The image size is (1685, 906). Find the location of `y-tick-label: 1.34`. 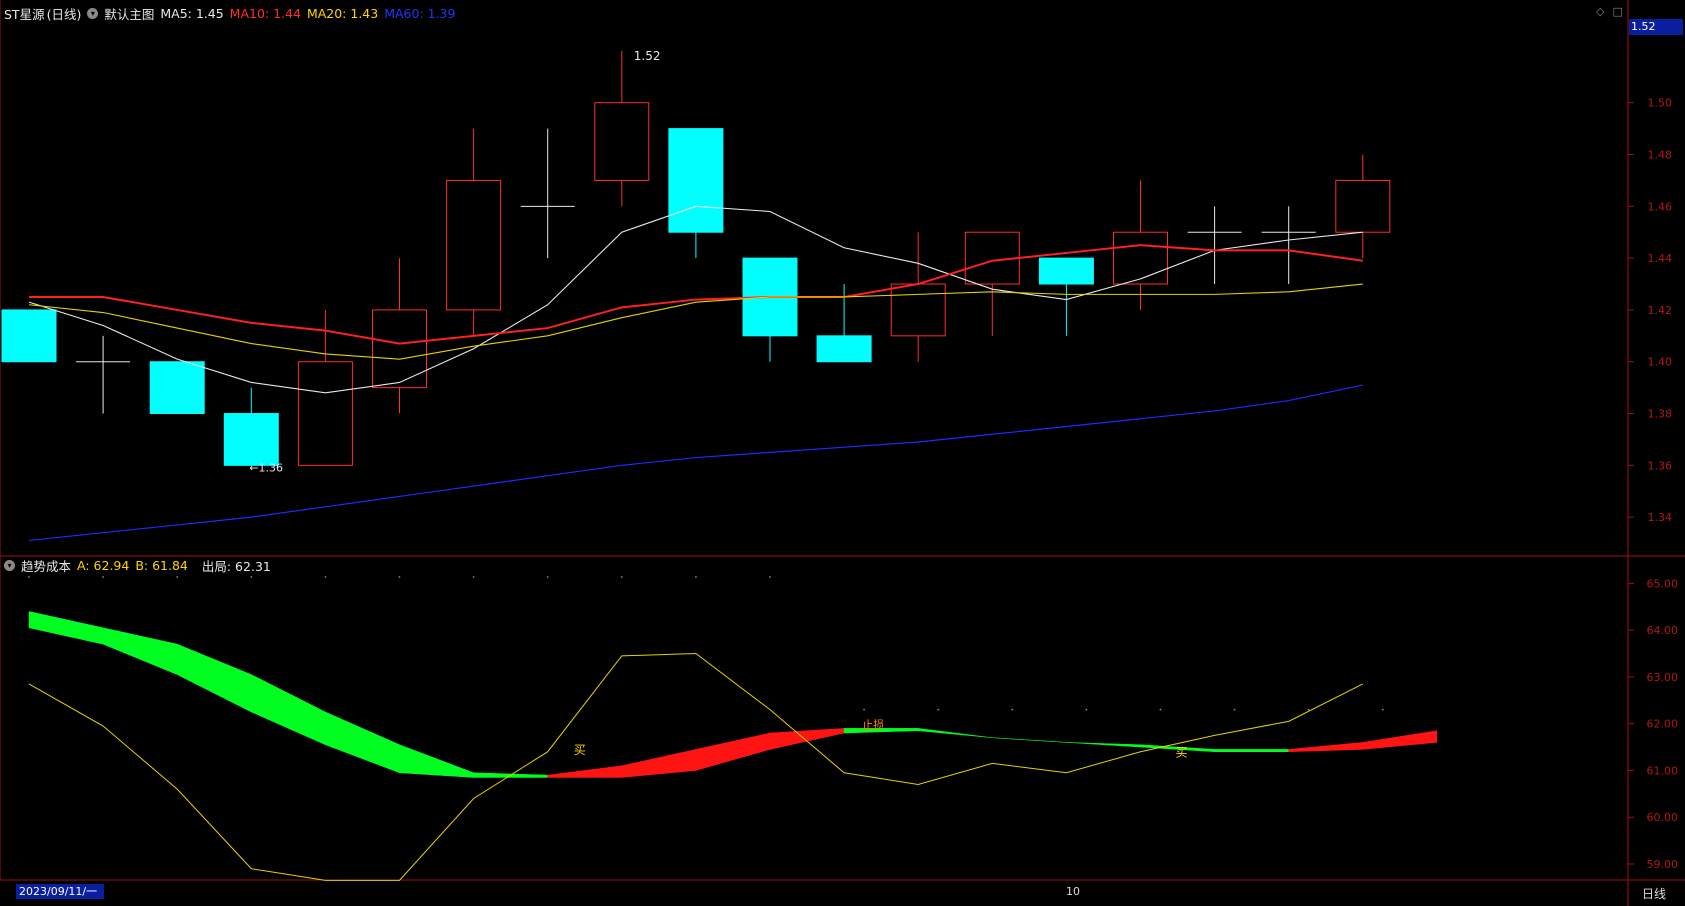

y-tick-label: 1.34 is located at coordinates (1660, 517).